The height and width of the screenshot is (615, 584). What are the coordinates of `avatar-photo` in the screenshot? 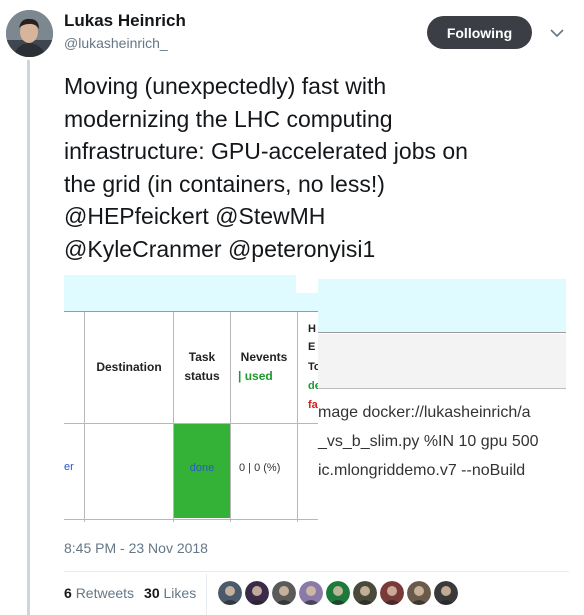 It's located at (29, 33).